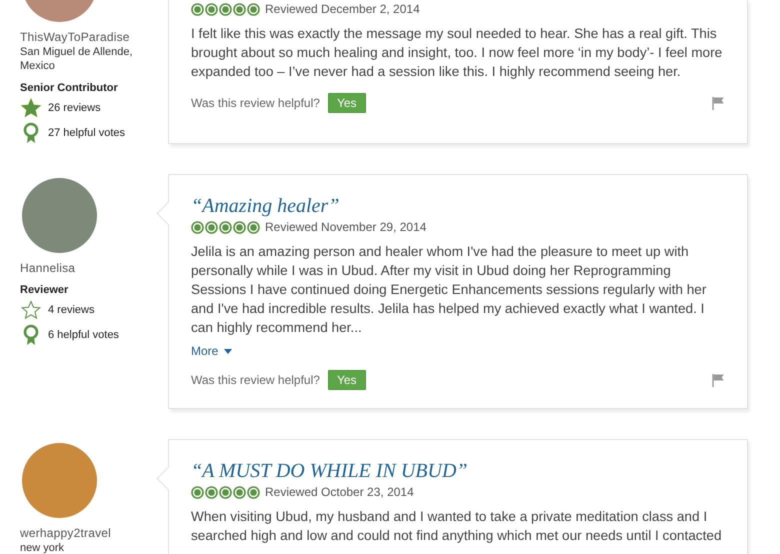  I want to click on contributor-level: Reviewer, so click(44, 290).